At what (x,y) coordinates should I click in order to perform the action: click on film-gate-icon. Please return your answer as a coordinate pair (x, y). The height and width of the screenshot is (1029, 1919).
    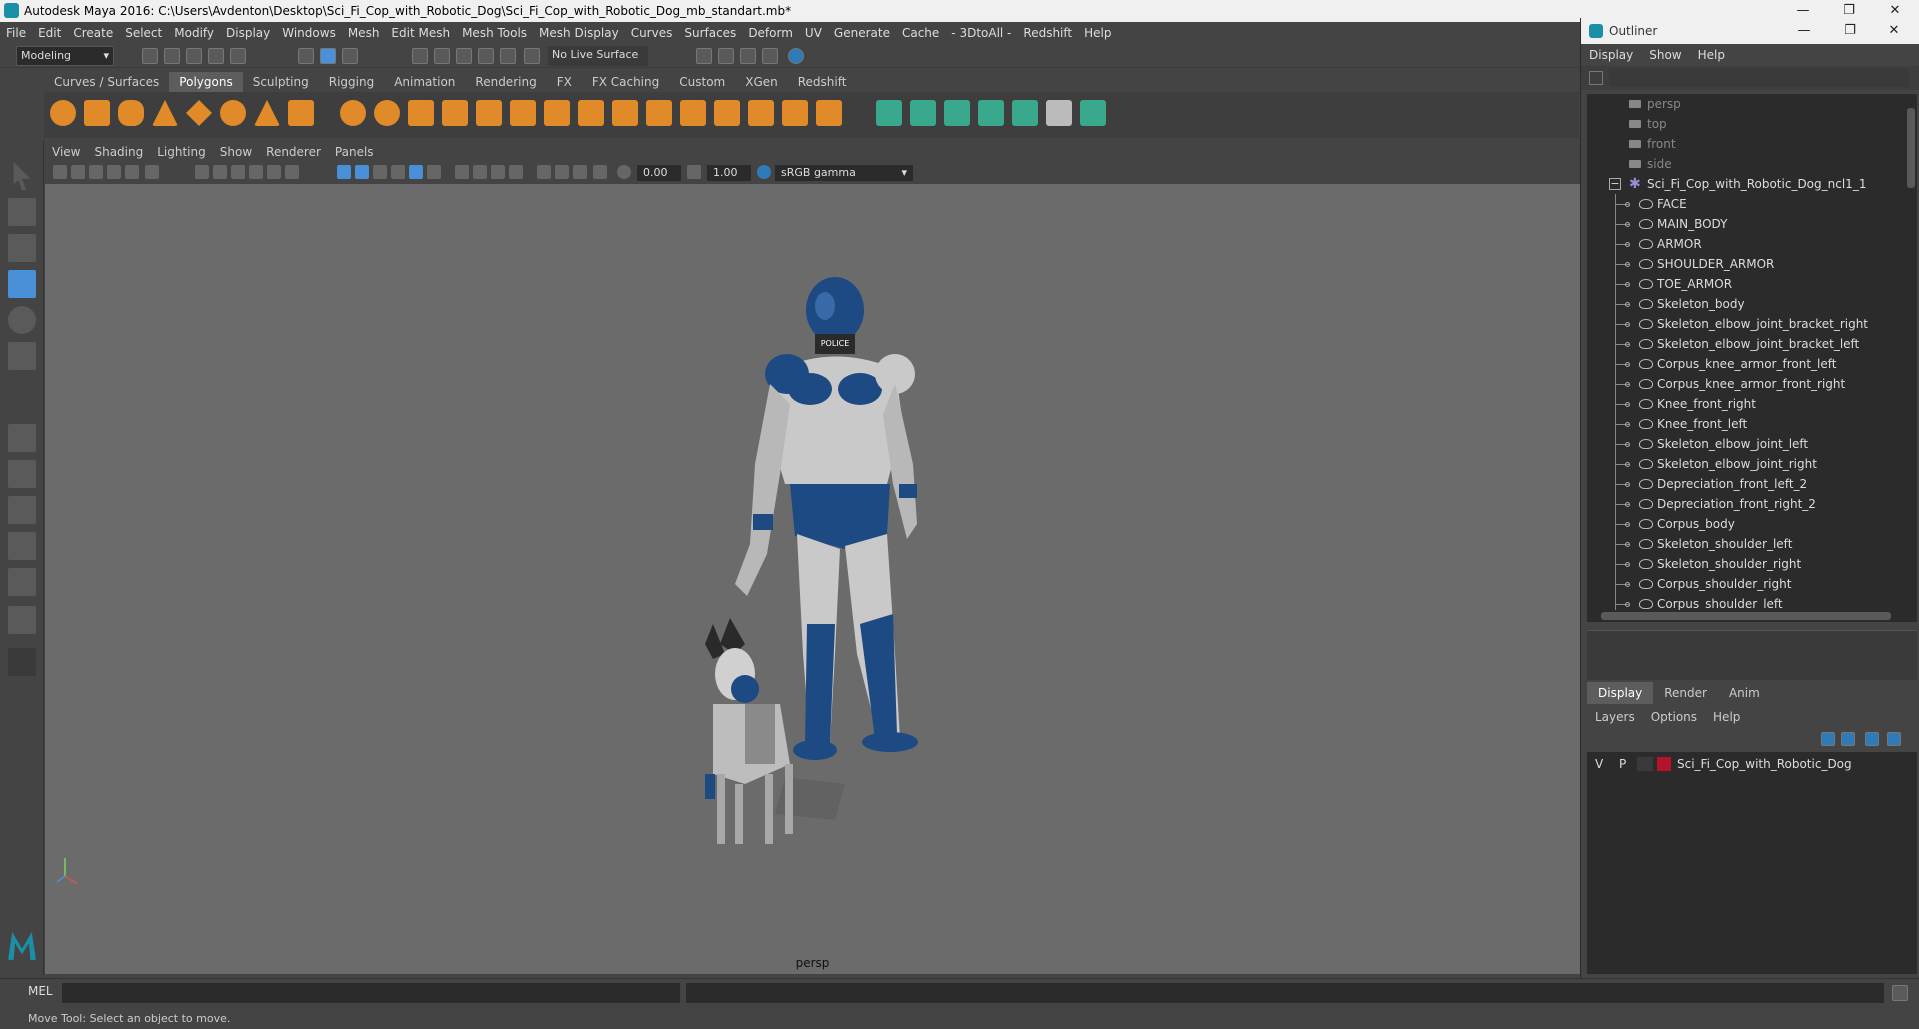
    Looking at the image, I should click on (202, 172).